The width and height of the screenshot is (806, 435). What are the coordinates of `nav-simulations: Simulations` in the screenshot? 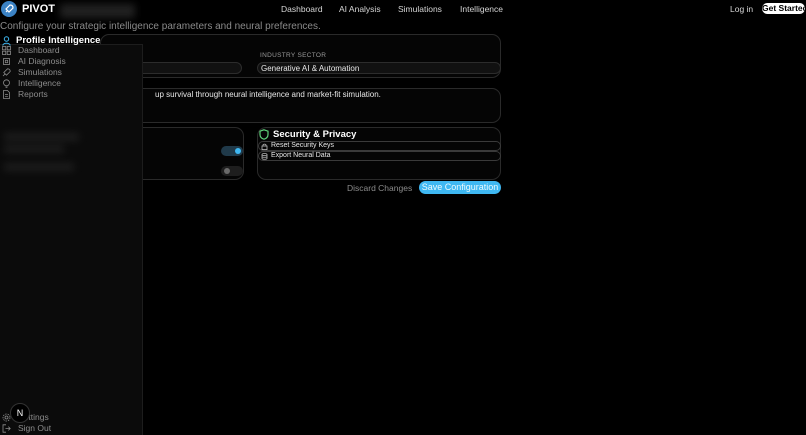 It's located at (420, 9).